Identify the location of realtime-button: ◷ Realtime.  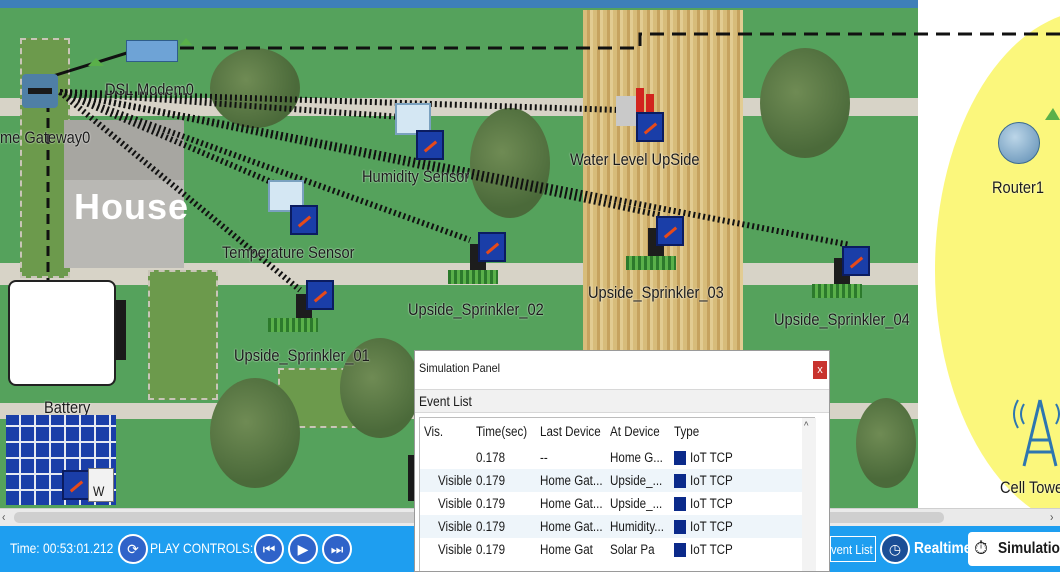
(925, 549).